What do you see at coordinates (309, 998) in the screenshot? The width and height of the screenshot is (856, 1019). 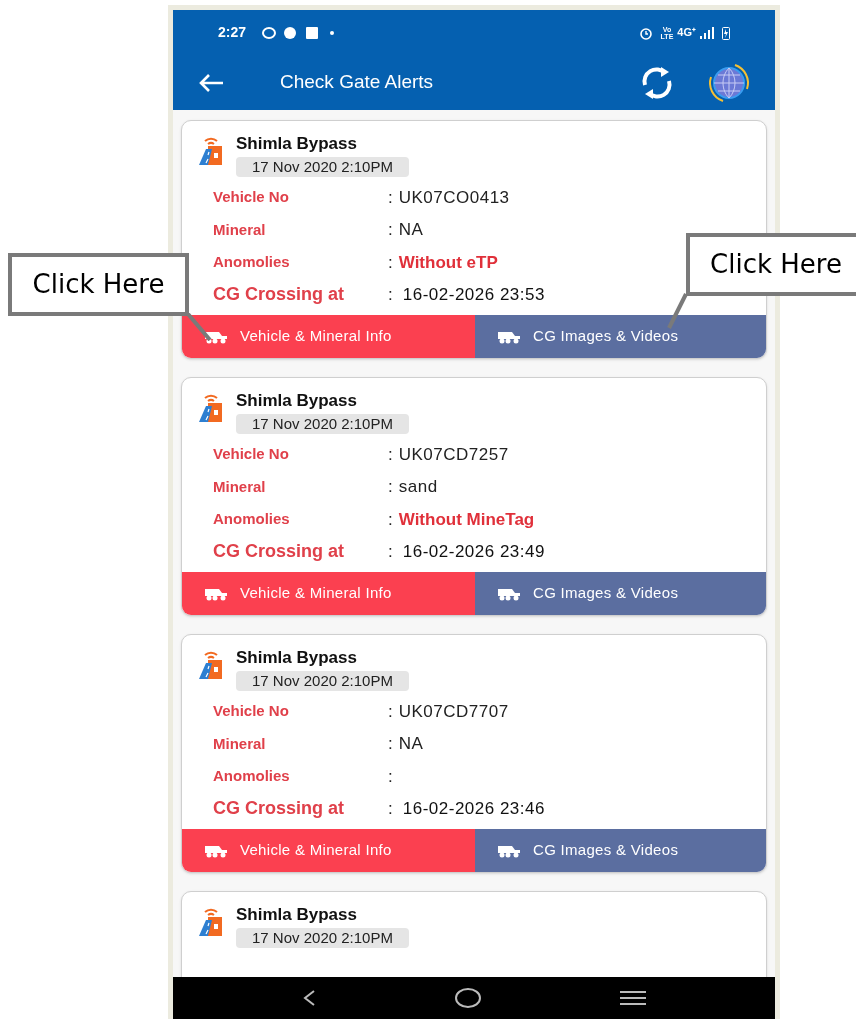 I see `back-nav-icon` at bounding box center [309, 998].